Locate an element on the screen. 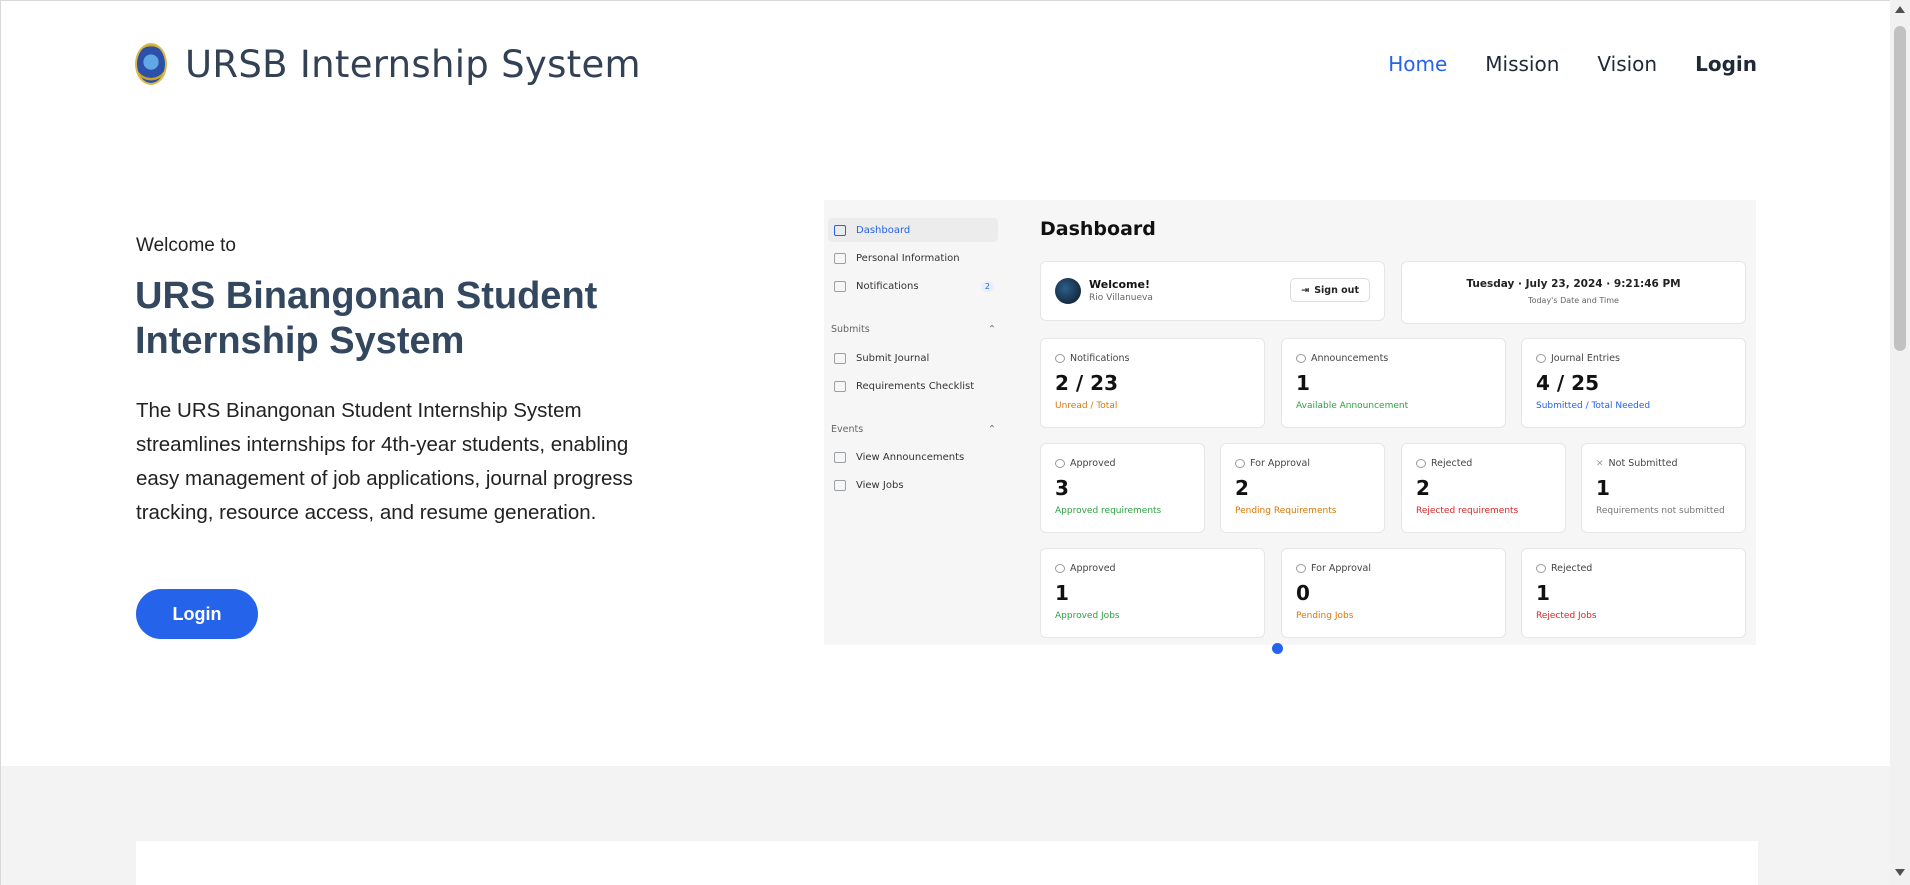 This screenshot has height=885, width=1910. stat-sub: Available Announcement is located at coordinates (1352, 406).